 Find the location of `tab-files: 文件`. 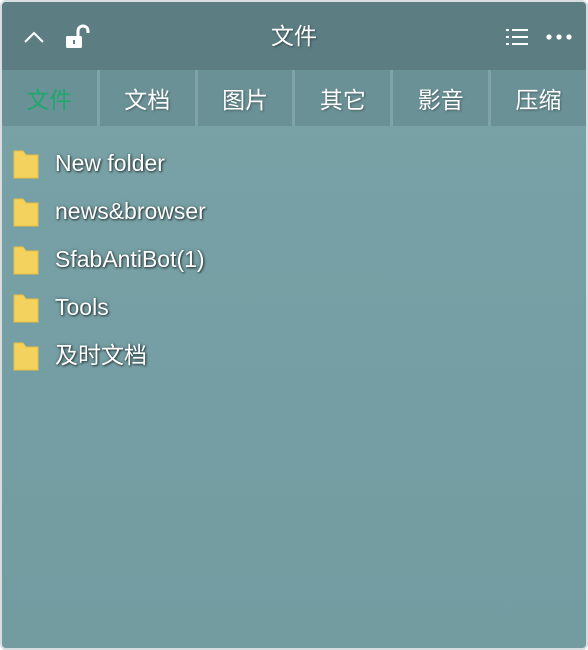

tab-files: 文件 is located at coordinates (51, 98).